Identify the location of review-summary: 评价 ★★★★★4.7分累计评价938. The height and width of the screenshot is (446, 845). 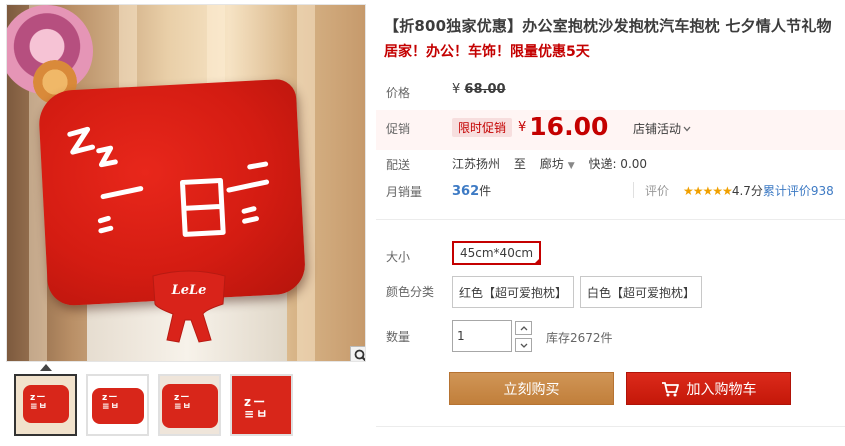
(739, 190).